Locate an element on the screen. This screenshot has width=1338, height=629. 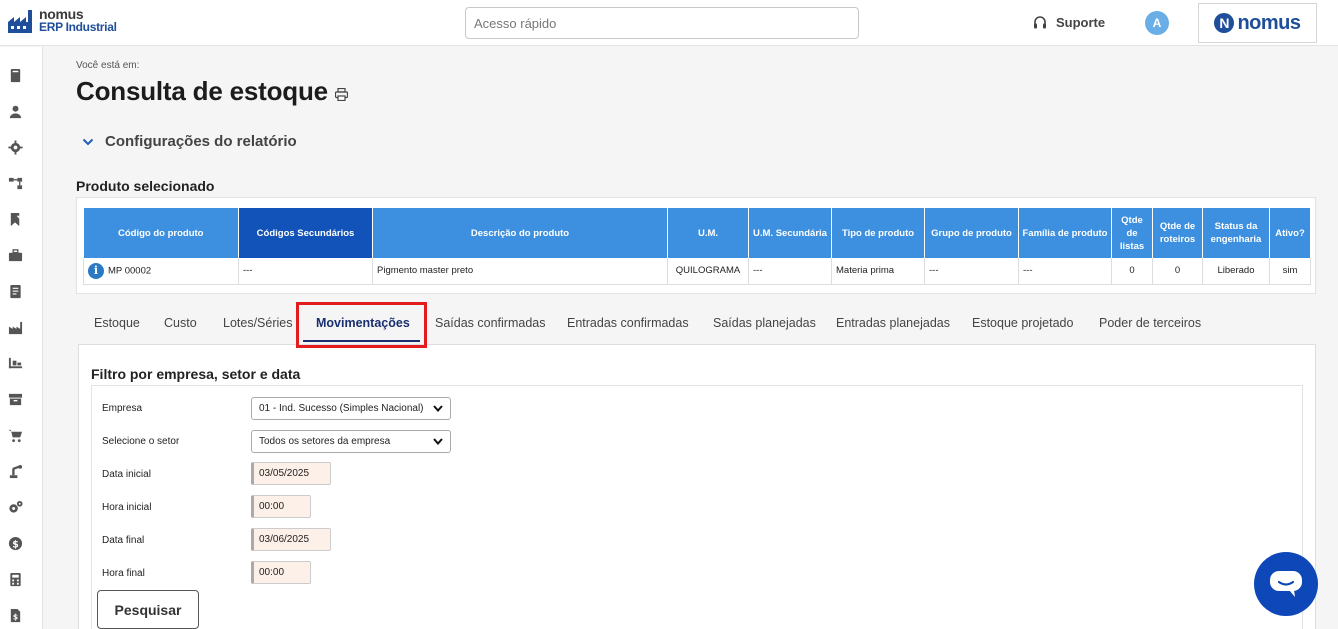
report-config-toggle: Configurações do relatório is located at coordinates (189, 141).